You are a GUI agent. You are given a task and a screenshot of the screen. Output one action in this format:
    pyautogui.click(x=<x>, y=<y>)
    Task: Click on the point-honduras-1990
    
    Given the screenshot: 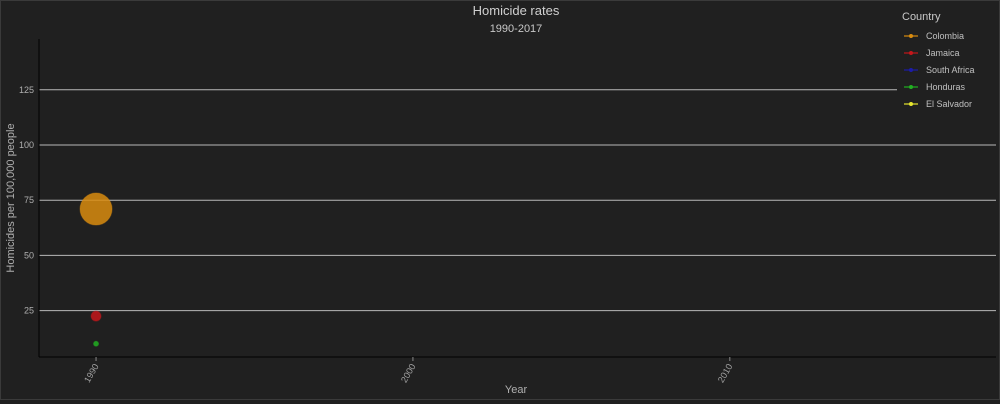 What is the action you would take?
    pyautogui.click(x=96, y=343)
    